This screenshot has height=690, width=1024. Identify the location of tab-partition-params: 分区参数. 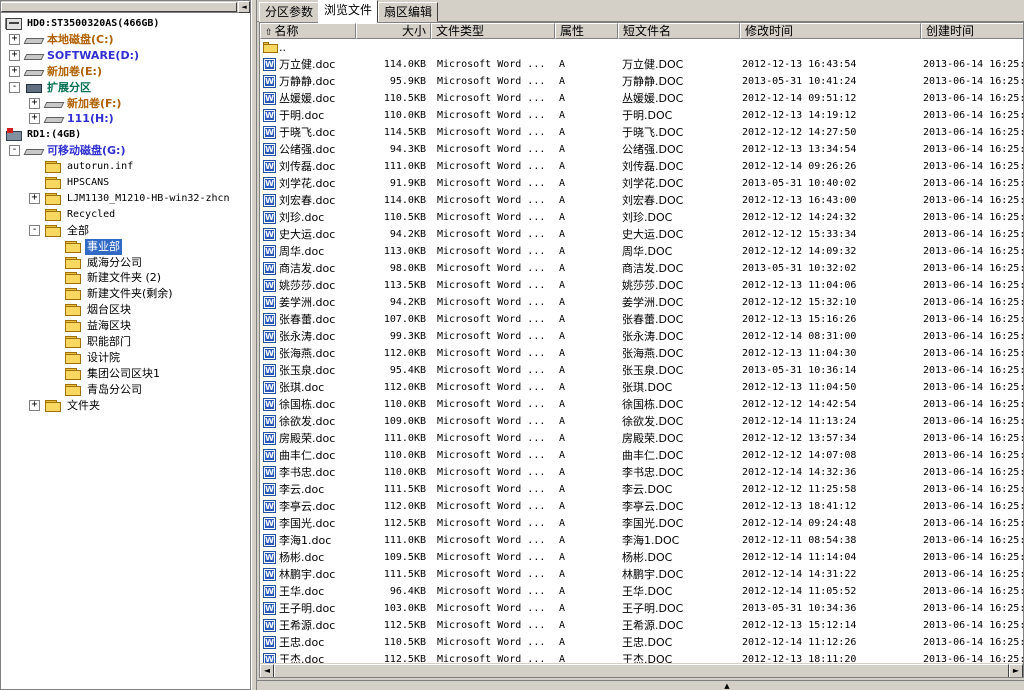
(289, 12).